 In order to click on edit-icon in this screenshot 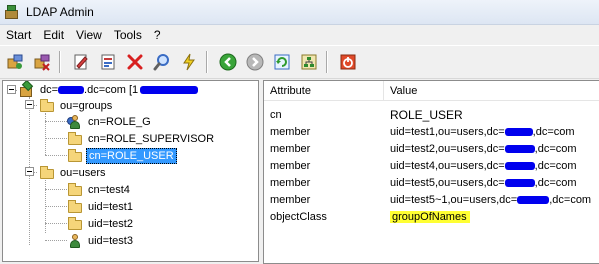, I will do `click(81, 62)`.